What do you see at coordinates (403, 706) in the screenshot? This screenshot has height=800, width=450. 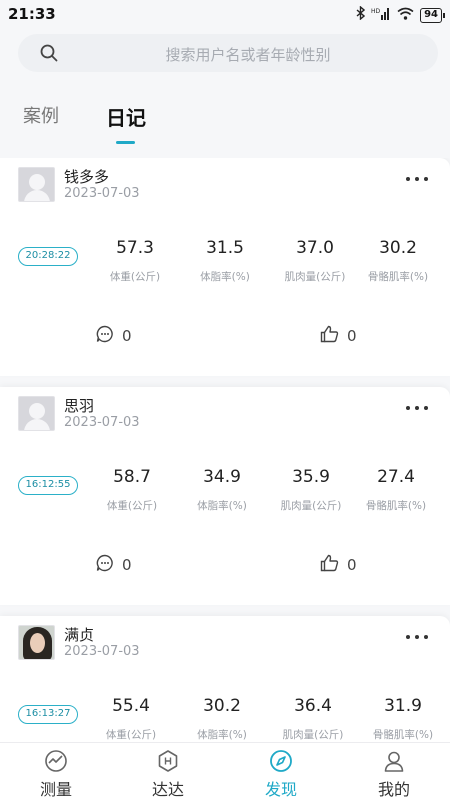 I see `metric-value: 31.9` at bounding box center [403, 706].